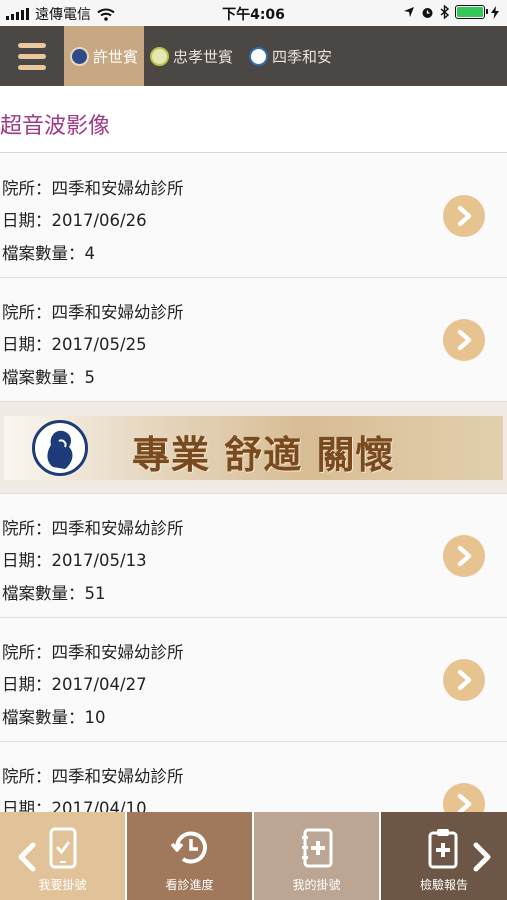 The image size is (507, 900). I want to click on tab-lab-report: 檢驗報告, so click(444, 856).